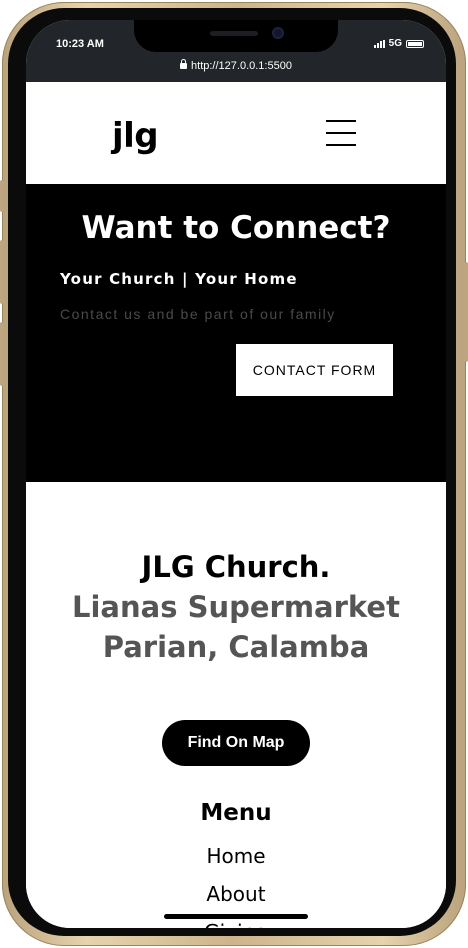 The height and width of the screenshot is (948, 468). I want to click on front-camera-icon, so click(278, 33).